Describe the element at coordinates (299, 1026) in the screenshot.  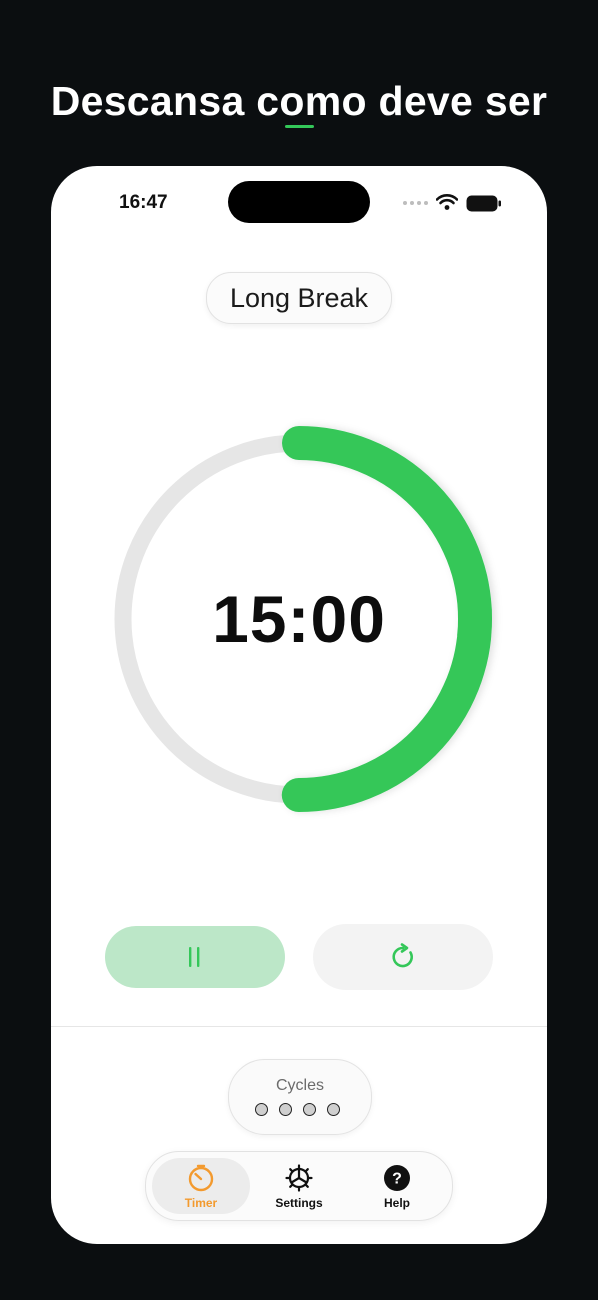
I see `section-divider` at that location.